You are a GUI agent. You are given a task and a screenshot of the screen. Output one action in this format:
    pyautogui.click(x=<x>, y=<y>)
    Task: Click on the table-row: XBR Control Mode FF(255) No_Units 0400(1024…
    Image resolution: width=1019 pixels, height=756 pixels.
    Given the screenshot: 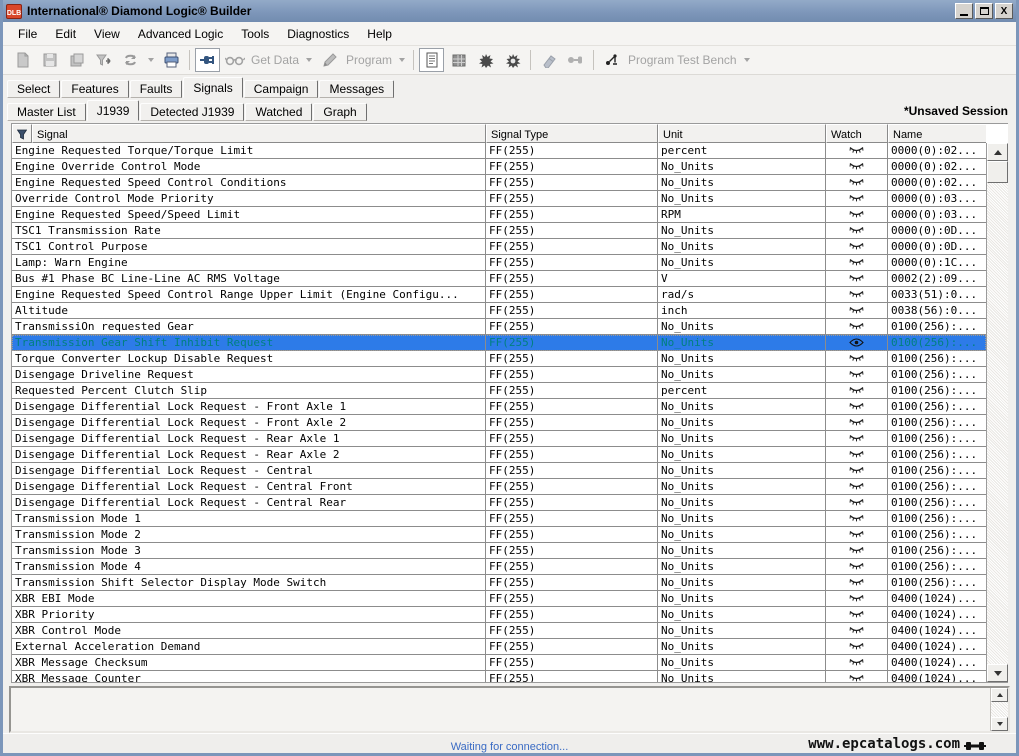 What is the action you would take?
    pyautogui.click(x=499, y=631)
    